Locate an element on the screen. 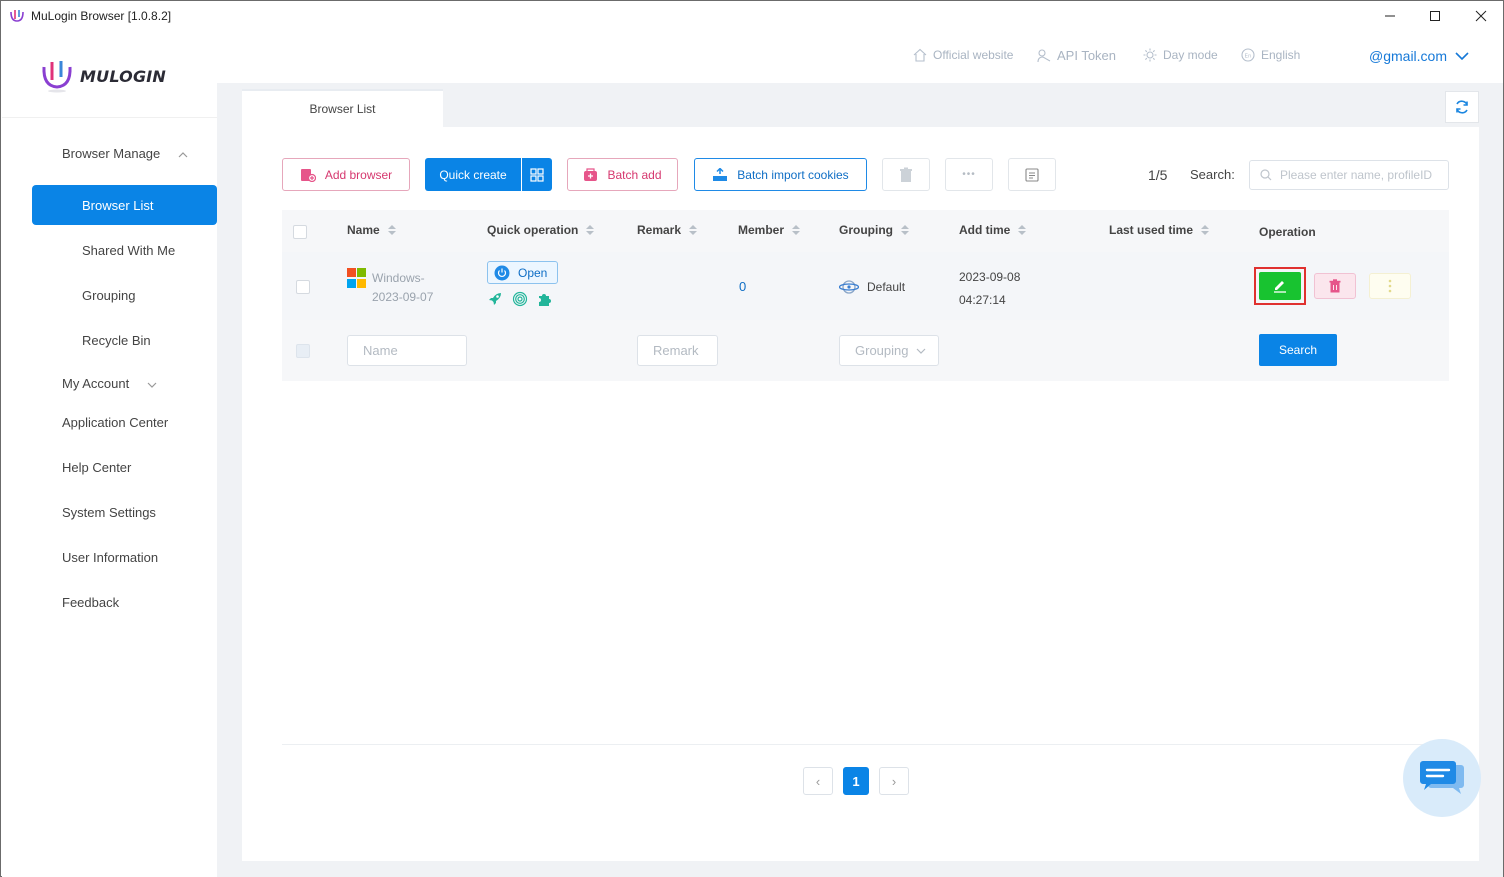  maximize-button is located at coordinates (1435, 16).